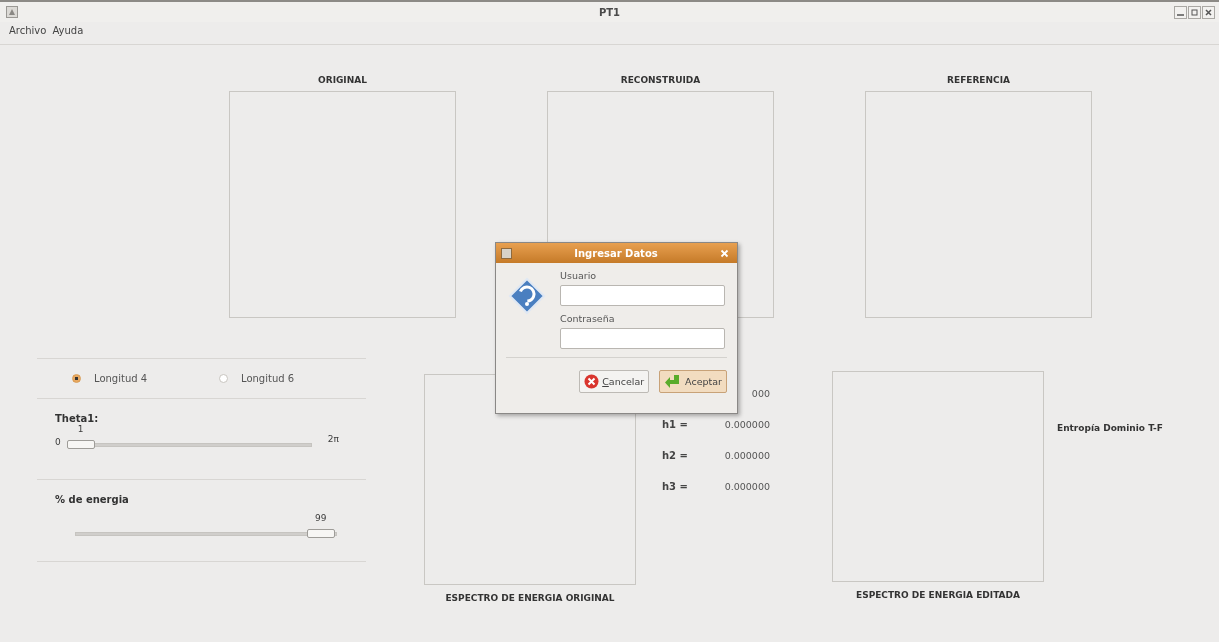 The height and width of the screenshot is (642, 1219). I want to click on slider-min-label: 0, so click(58, 442).